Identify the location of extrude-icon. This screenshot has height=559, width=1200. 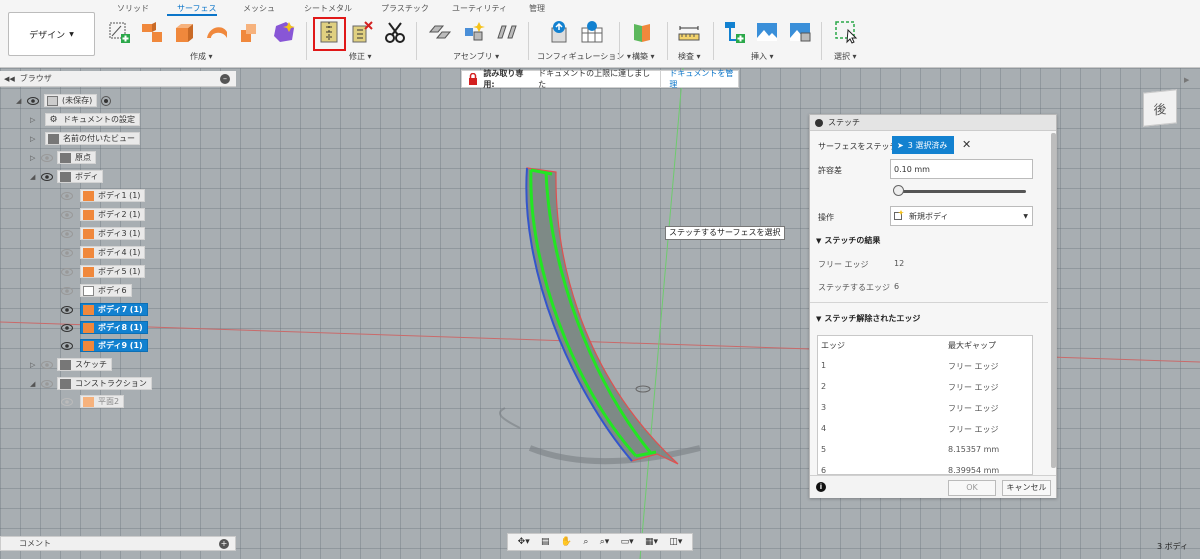
(152, 32).